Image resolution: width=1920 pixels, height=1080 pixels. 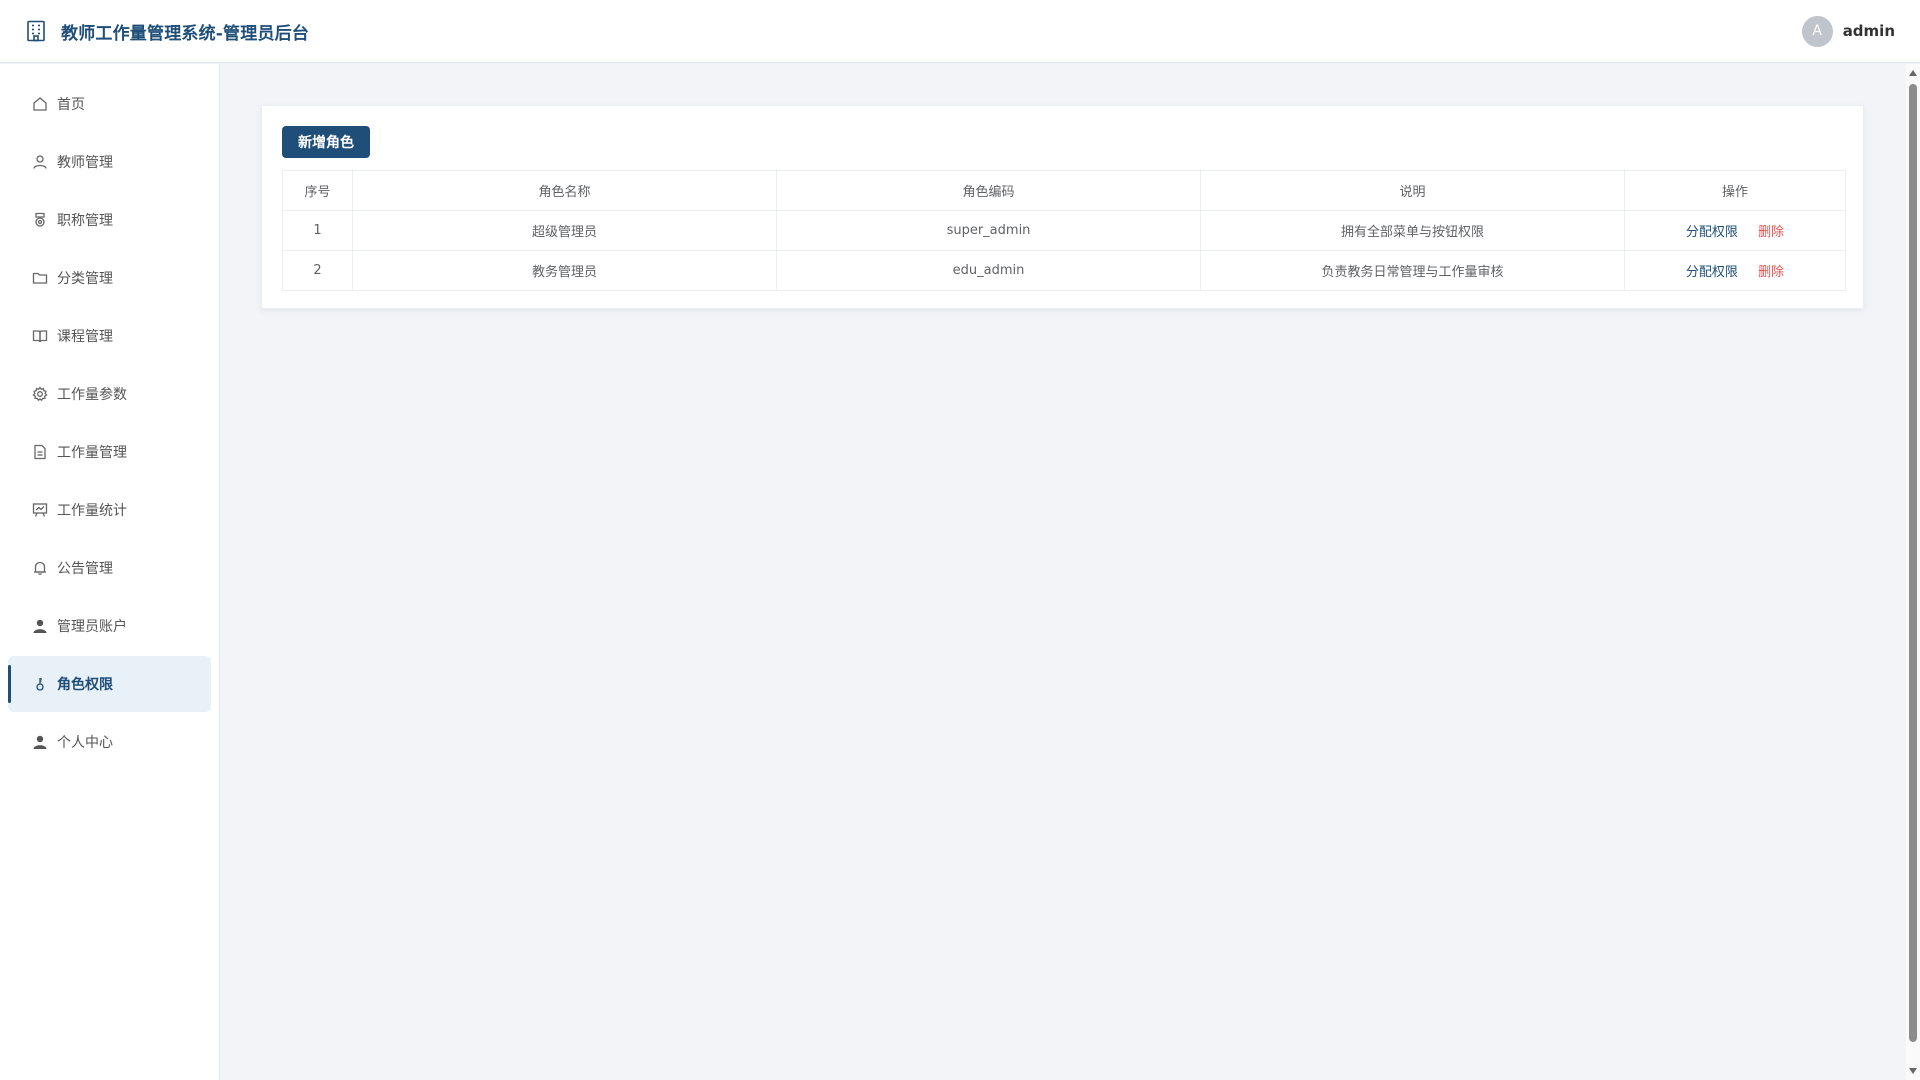 What do you see at coordinates (85, 685) in the screenshot?
I see `sidebar-item-label: 角色权限` at bounding box center [85, 685].